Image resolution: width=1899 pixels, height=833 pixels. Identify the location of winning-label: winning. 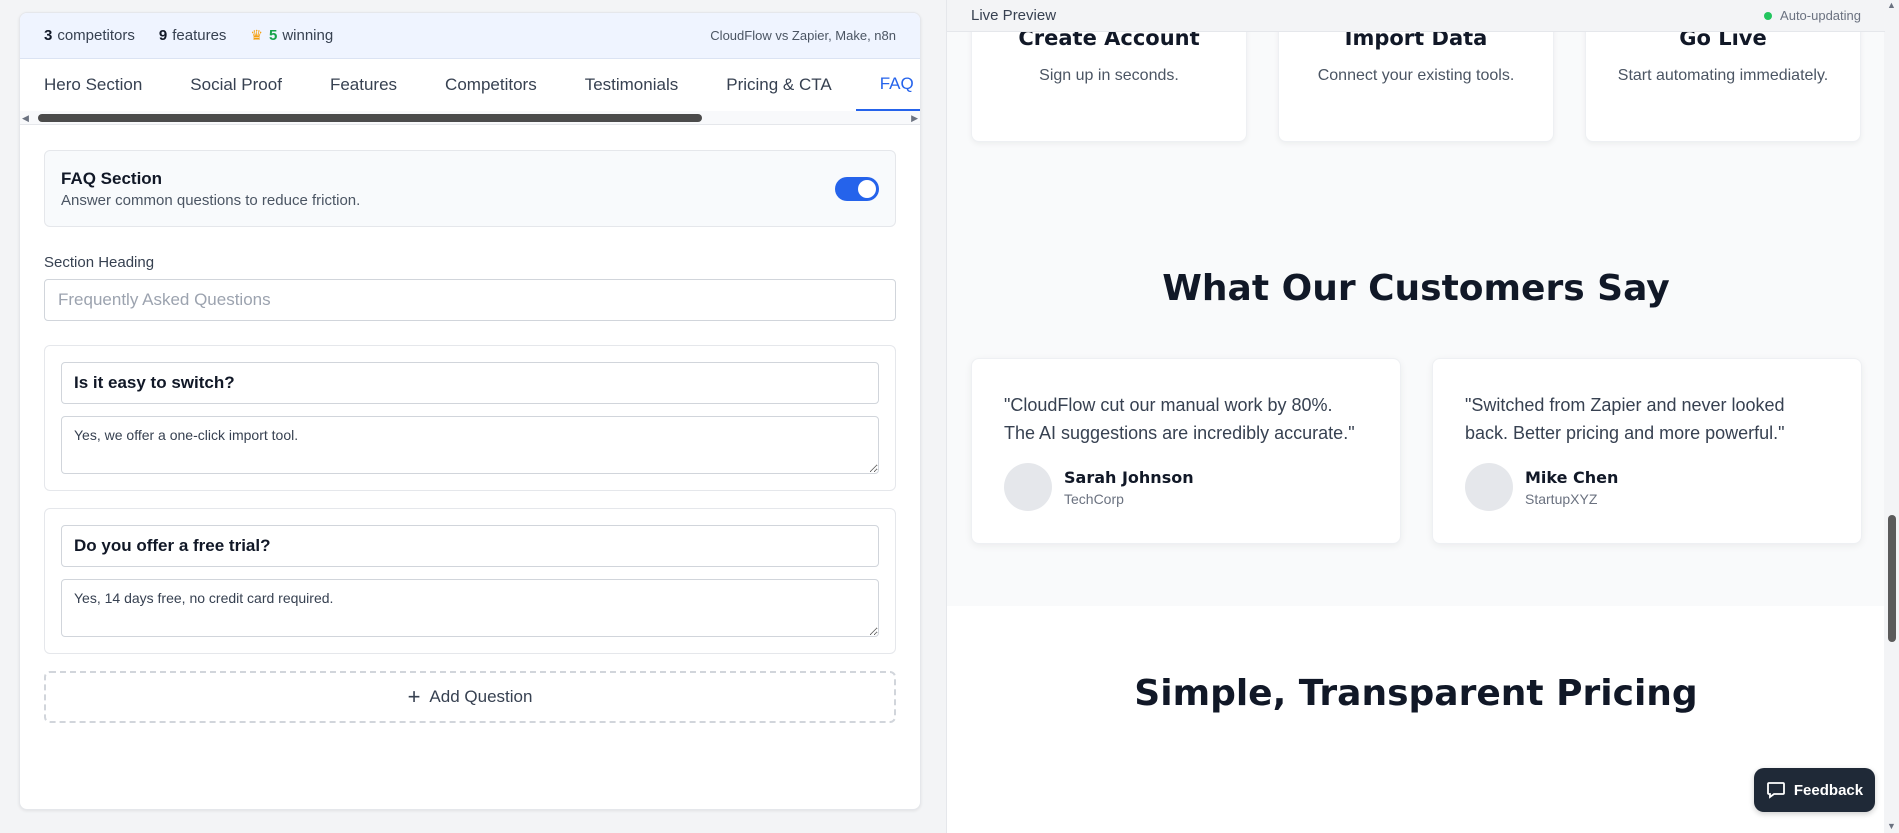
(308, 35).